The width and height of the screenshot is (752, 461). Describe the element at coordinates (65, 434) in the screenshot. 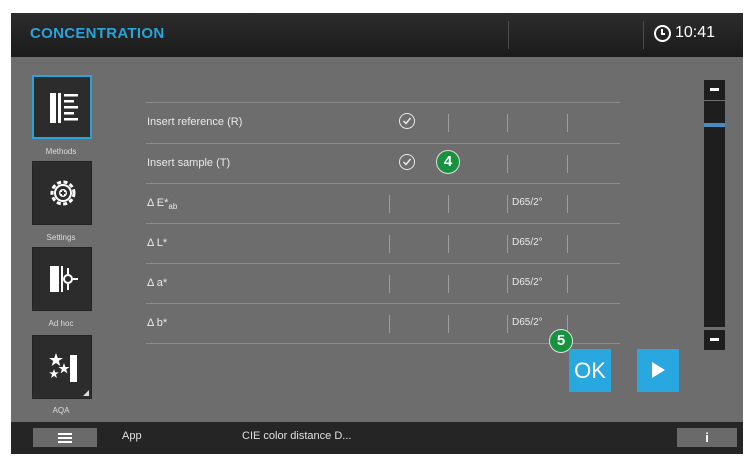

I see `menu-icon` at that location.